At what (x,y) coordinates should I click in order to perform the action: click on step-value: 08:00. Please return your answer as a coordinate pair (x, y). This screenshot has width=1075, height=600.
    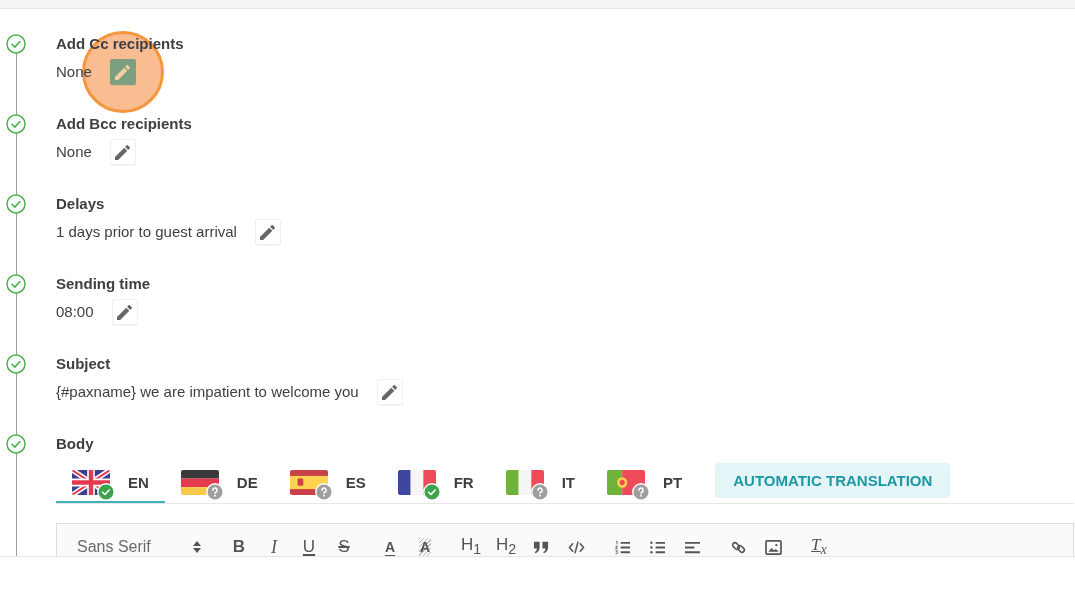
    Looking at the image, I should click on (75, 312).